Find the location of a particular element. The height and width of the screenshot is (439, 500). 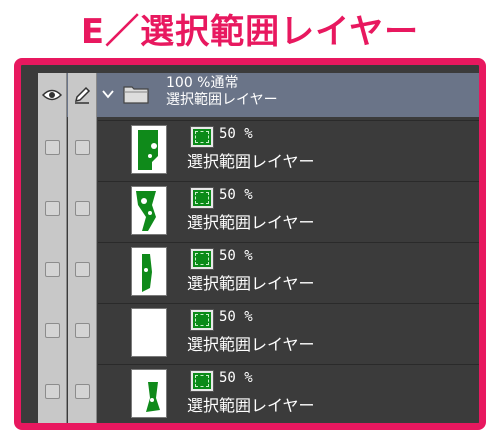

folder-name: 選択範囲レイヤー is located at coordinates (222, 100).